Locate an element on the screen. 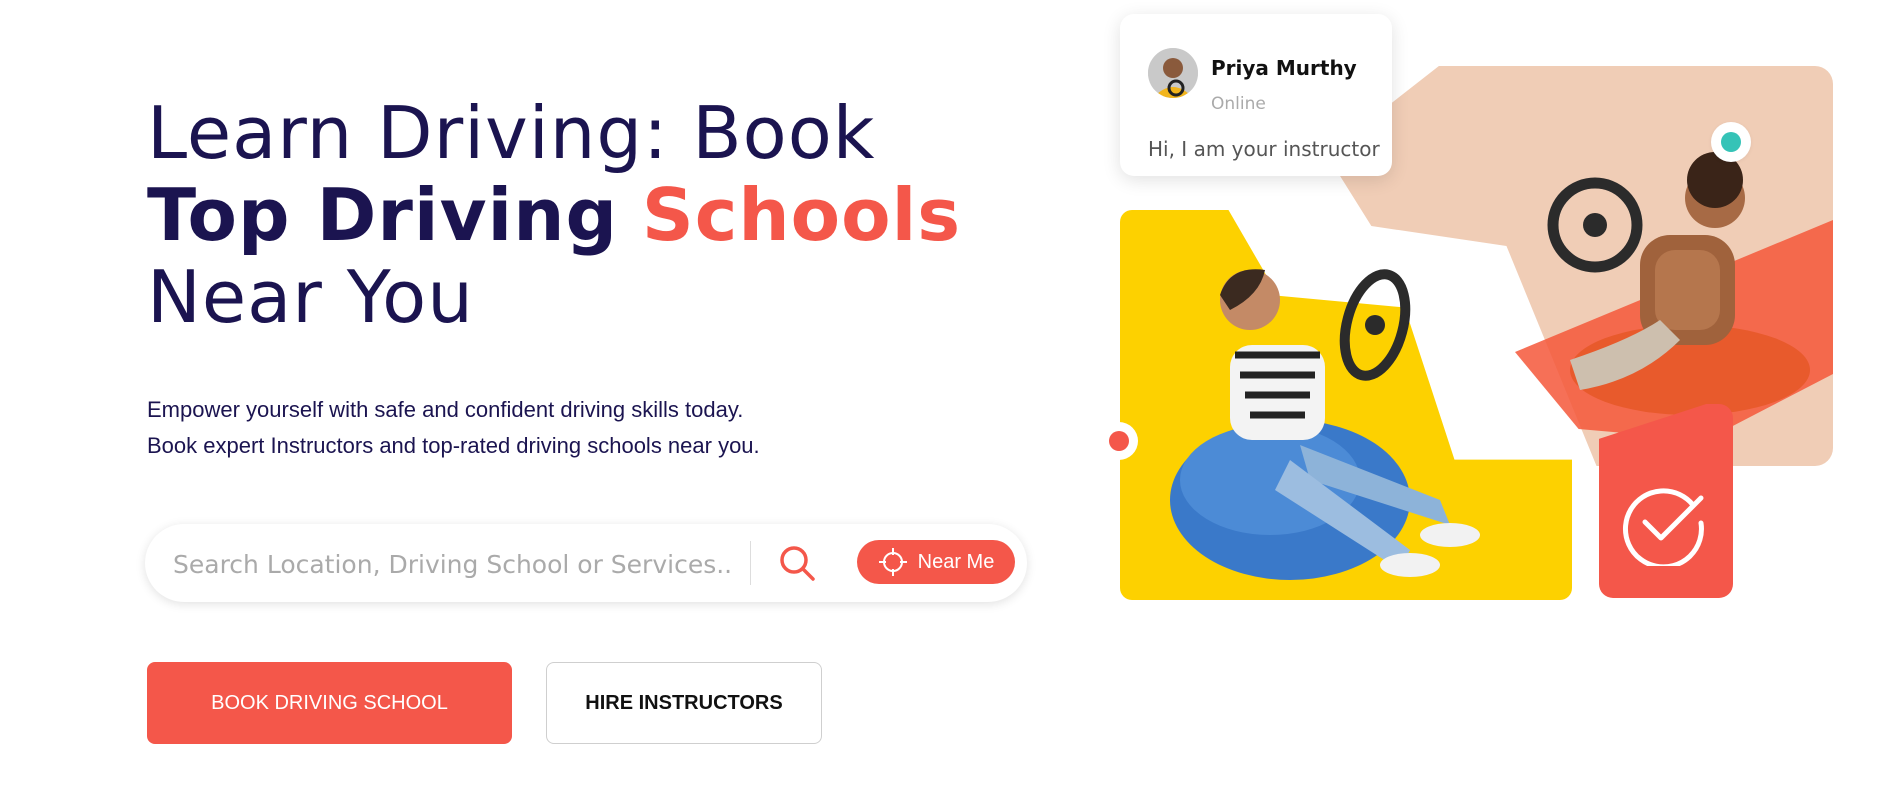  hero-title-accent: Schools is located at coordinates (801, 215).